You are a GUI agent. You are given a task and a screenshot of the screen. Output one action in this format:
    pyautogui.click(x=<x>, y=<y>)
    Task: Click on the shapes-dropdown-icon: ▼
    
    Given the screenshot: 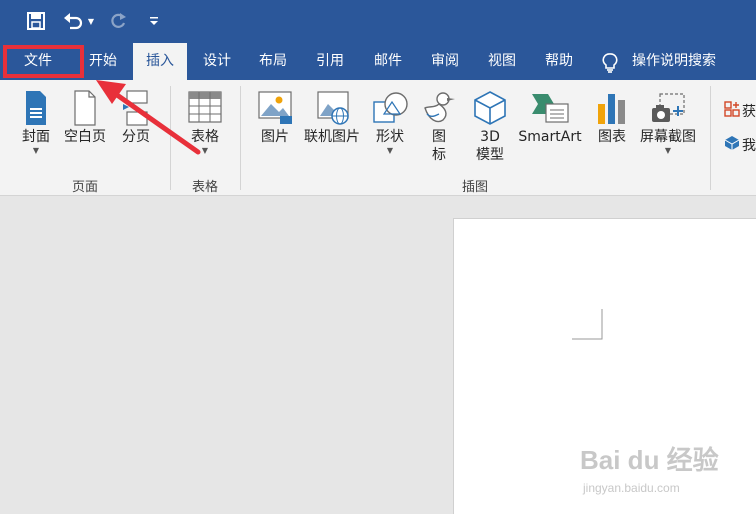 What is the action you would take?
    pyautogui.click(x=390, y=150)
    